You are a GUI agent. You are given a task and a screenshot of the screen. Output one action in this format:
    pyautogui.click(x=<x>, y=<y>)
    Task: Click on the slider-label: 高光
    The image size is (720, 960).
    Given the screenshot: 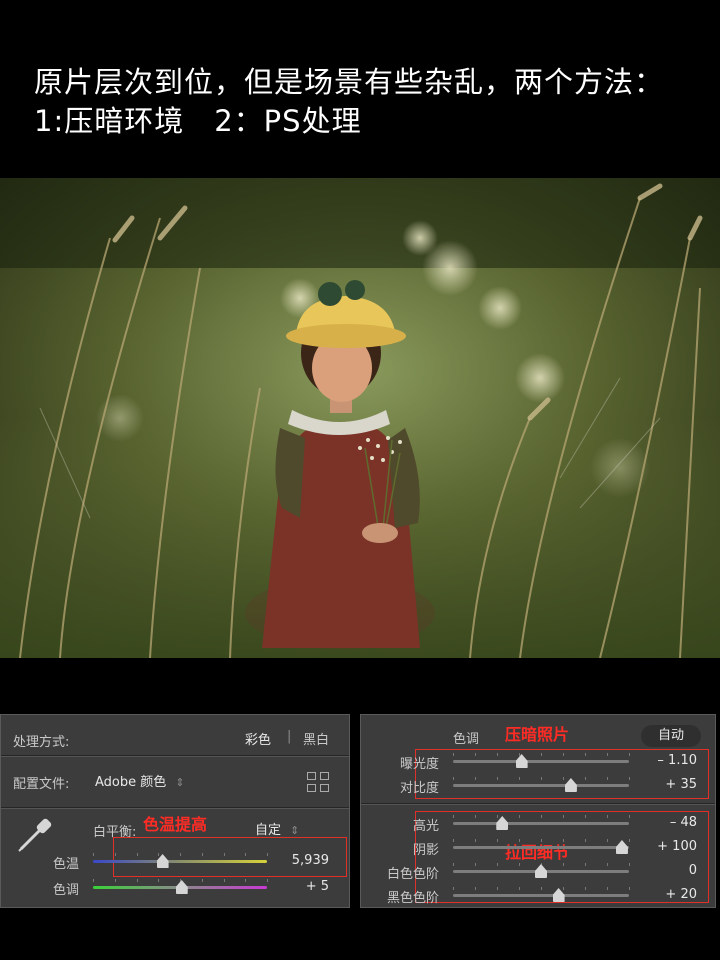 What is the action you would take?
    pyautogui.click(x=425, y=826)
    